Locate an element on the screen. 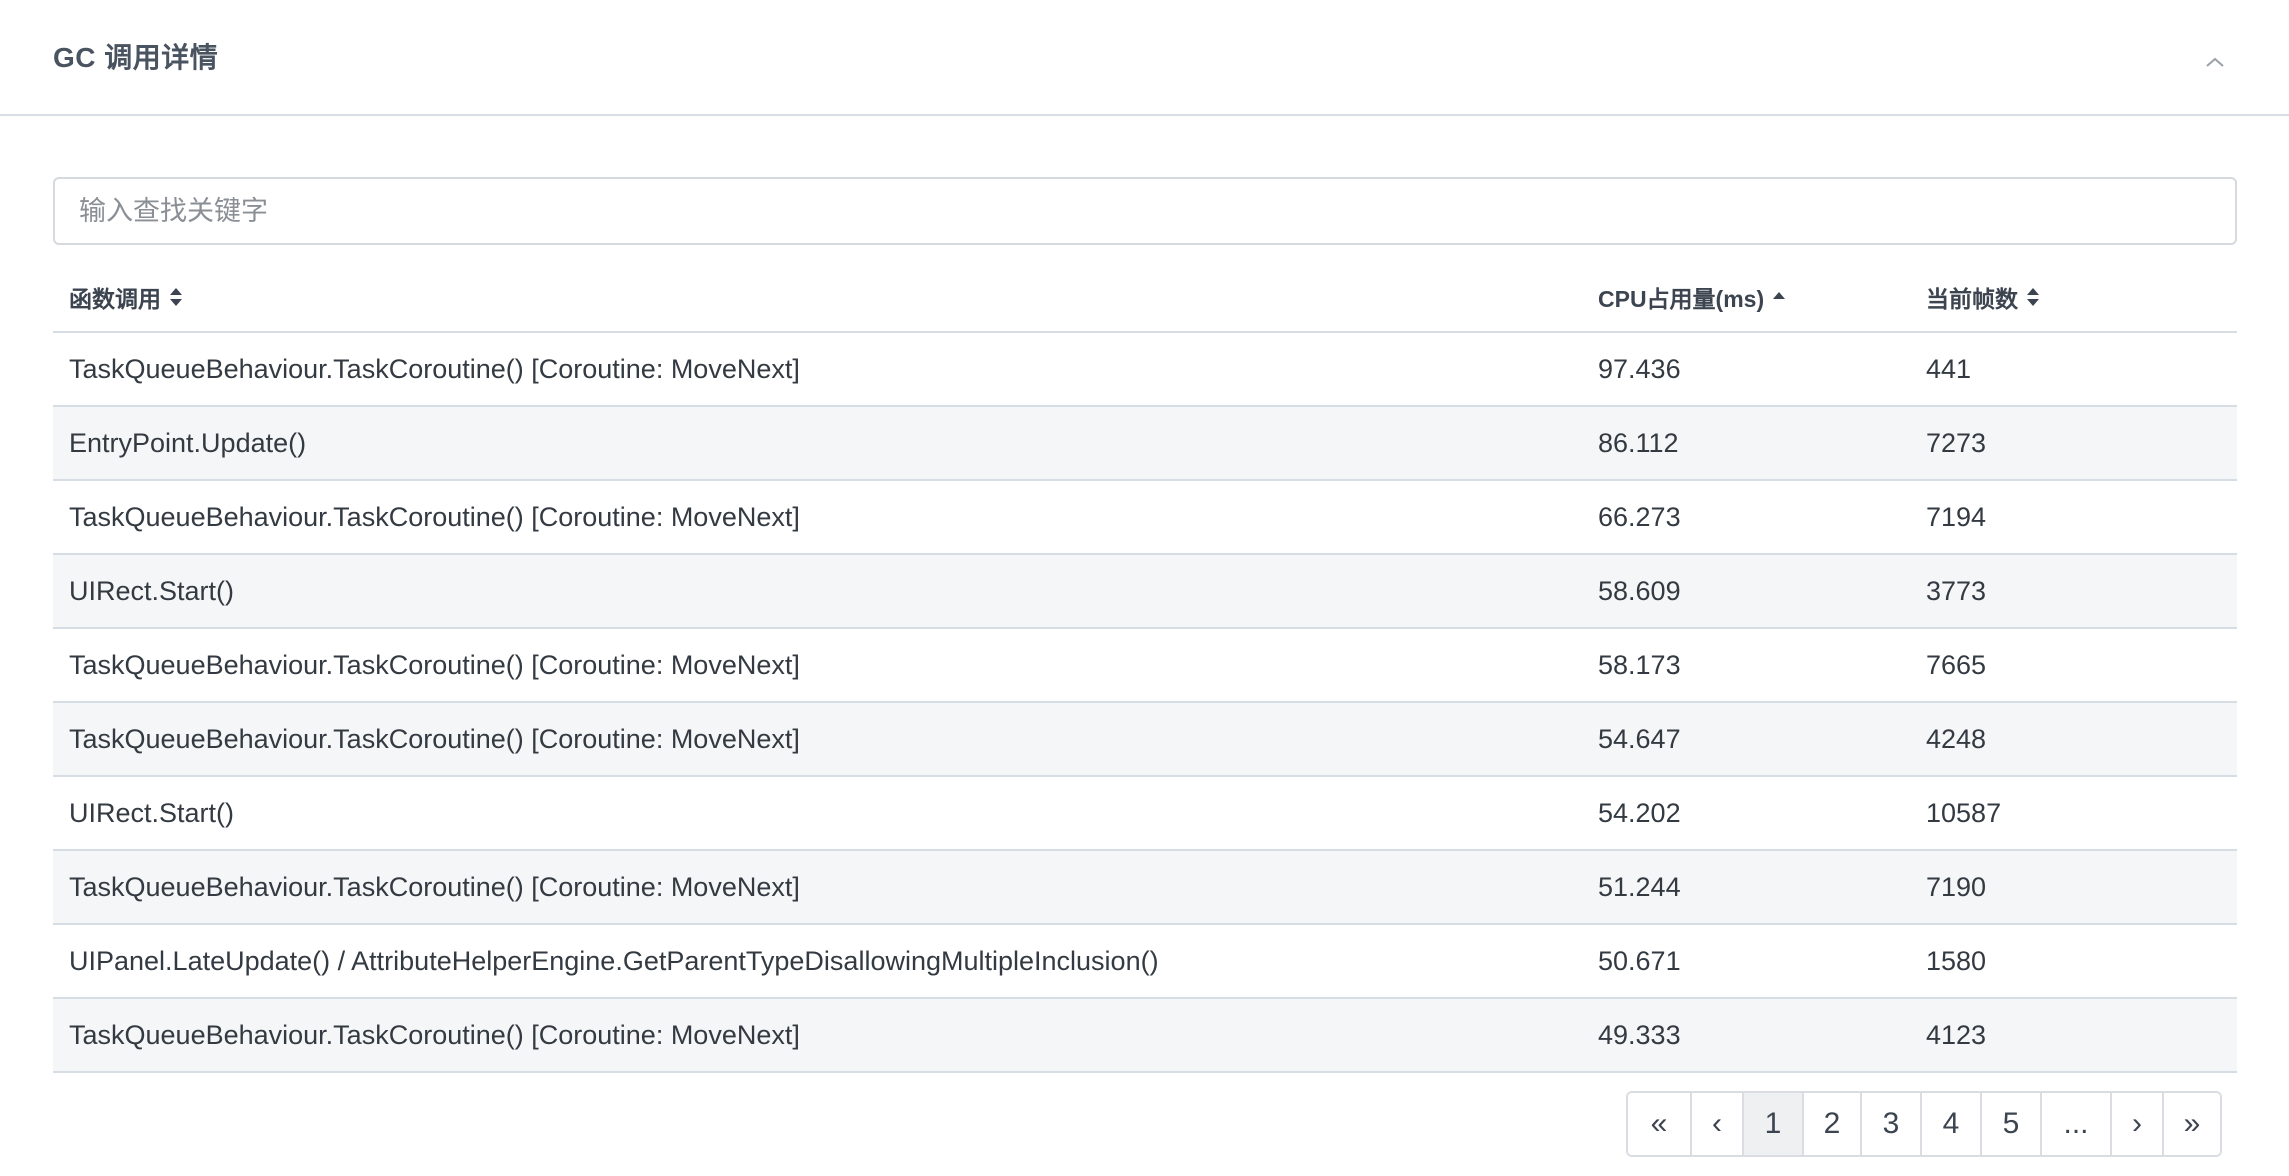 This screenshot has width=2289, height=1176. current-frame-cell: 7194 is located at coordinates (1956, 516).